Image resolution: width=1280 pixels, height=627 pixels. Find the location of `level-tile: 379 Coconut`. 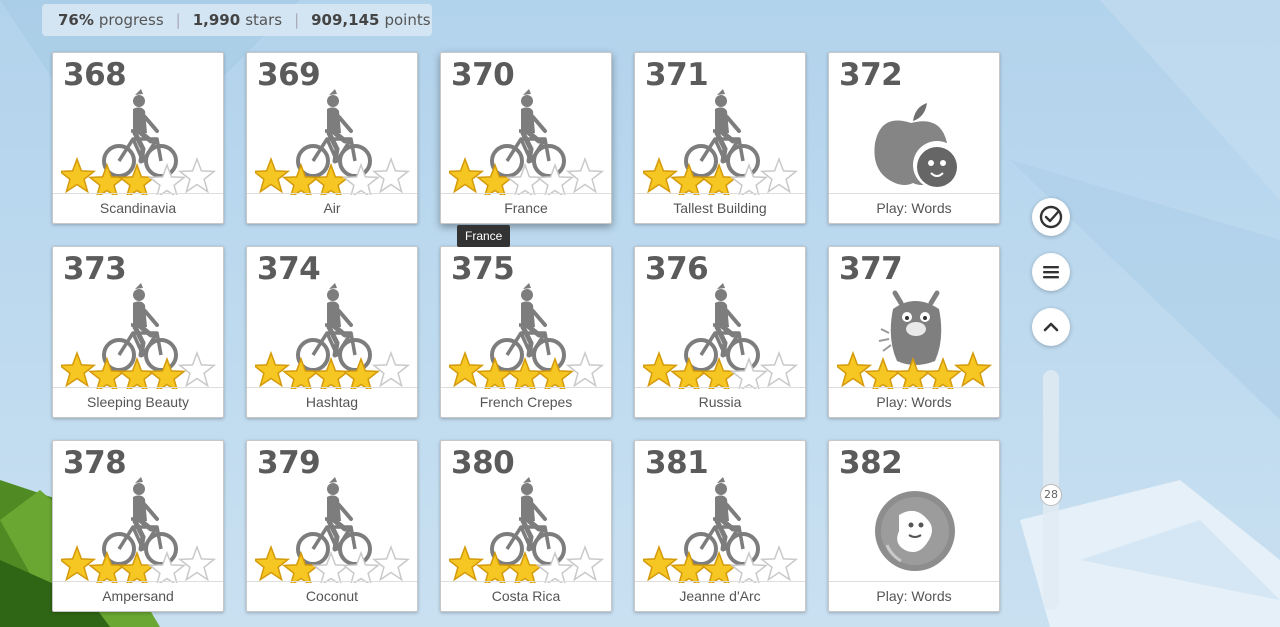

level-tile: 379 Coconut is located at coordinates (332, 526).